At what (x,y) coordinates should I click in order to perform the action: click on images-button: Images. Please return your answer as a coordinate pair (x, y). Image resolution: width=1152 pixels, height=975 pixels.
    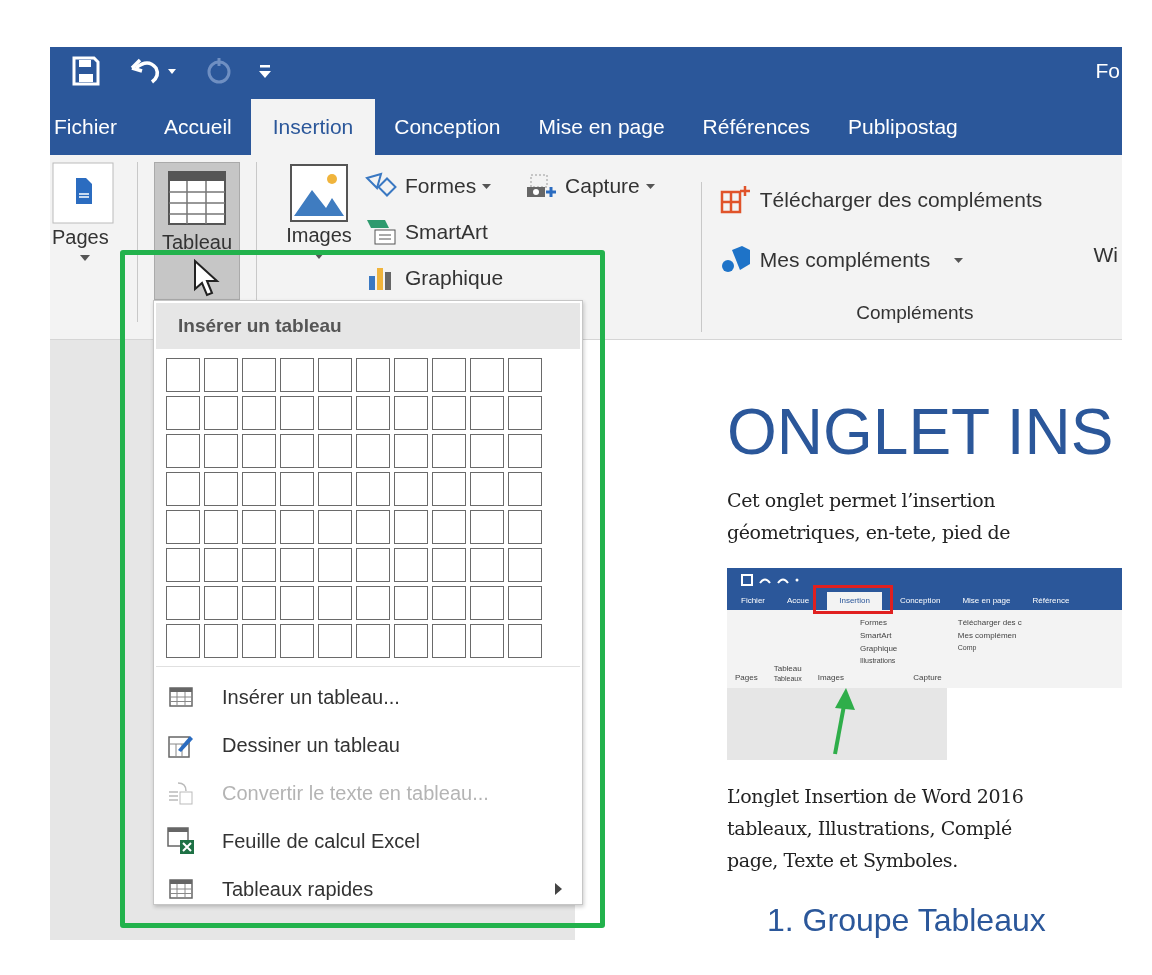
    Looking at the image, I should click on (319, 235).